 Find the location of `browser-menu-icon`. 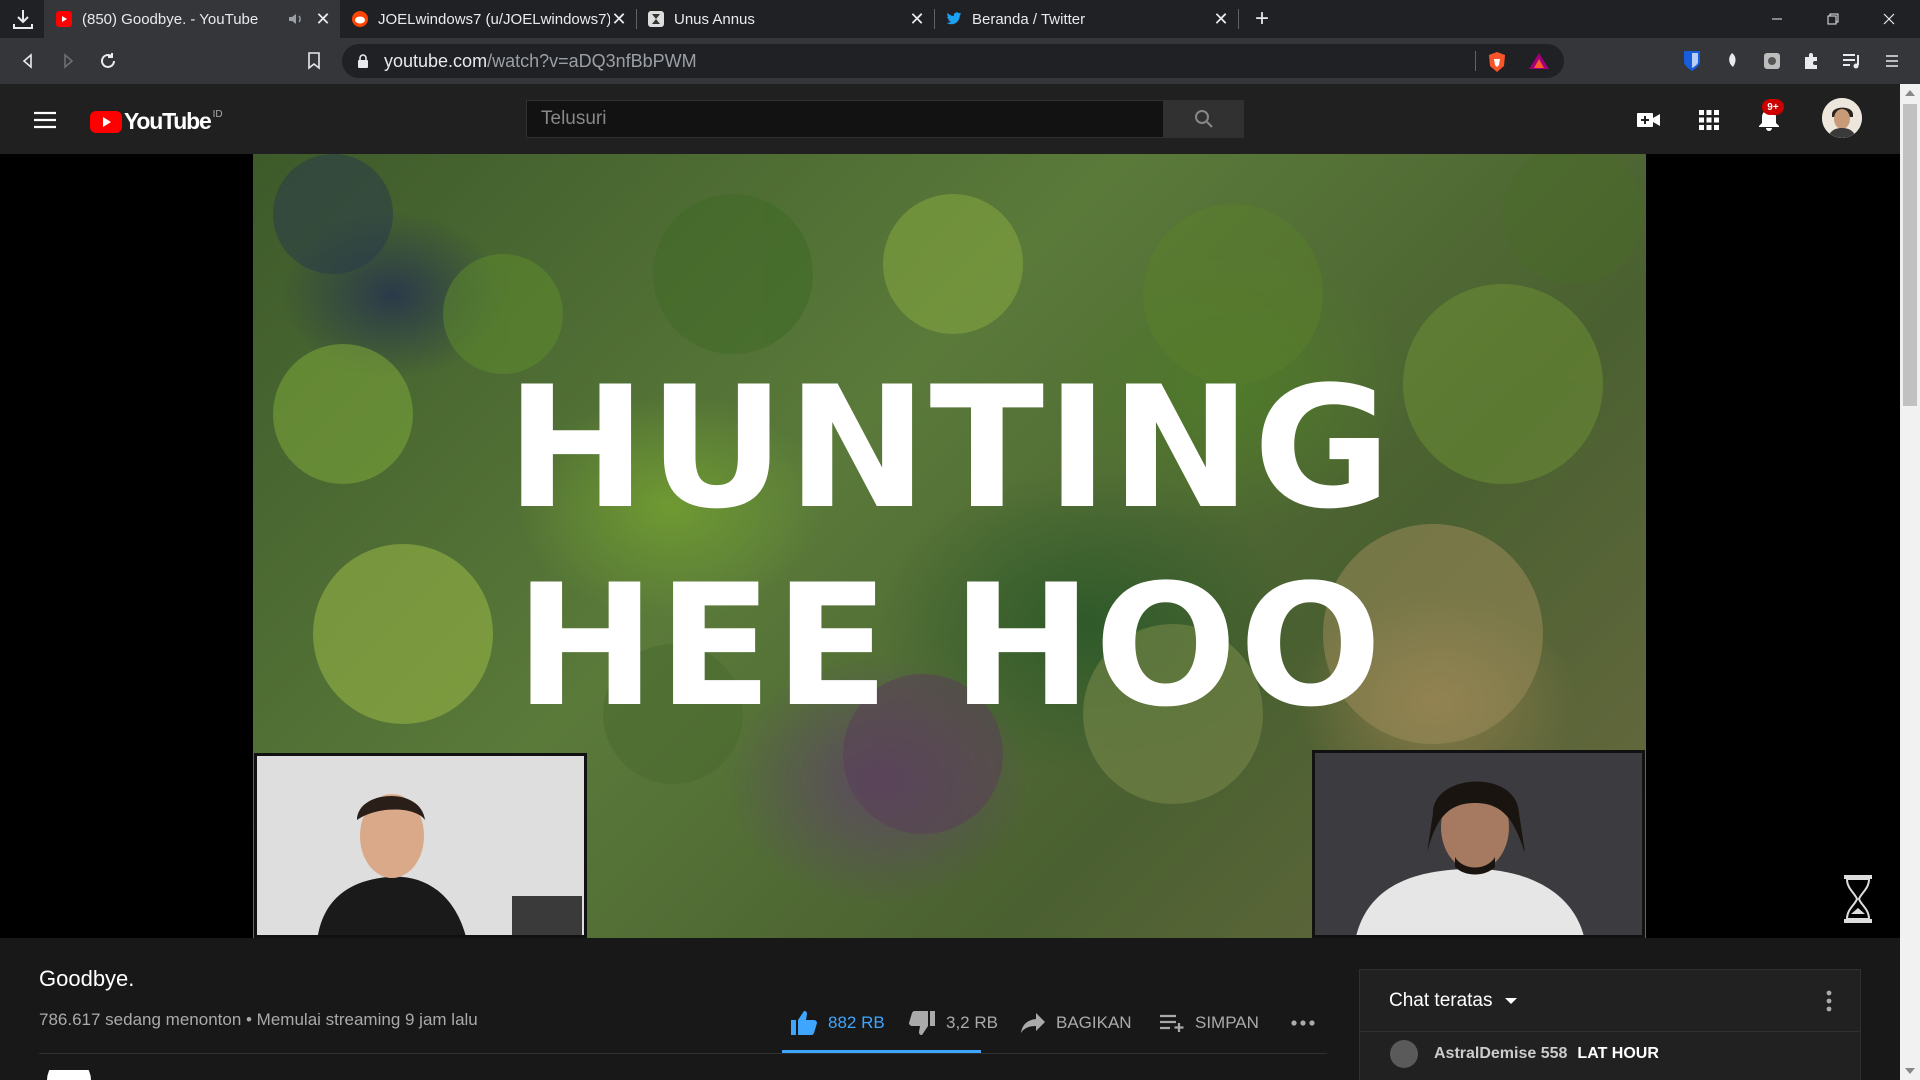

browser-menu-icon is located at coordinates (1892, 61).